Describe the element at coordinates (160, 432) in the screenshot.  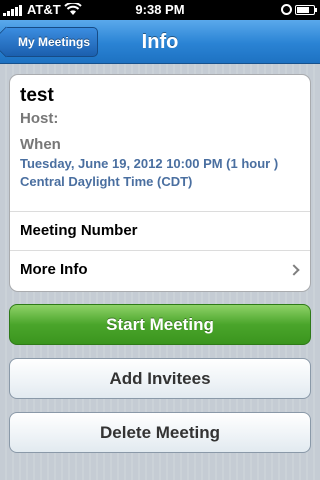
I see `delete-meeting-button: Delete Meeting` at that location.